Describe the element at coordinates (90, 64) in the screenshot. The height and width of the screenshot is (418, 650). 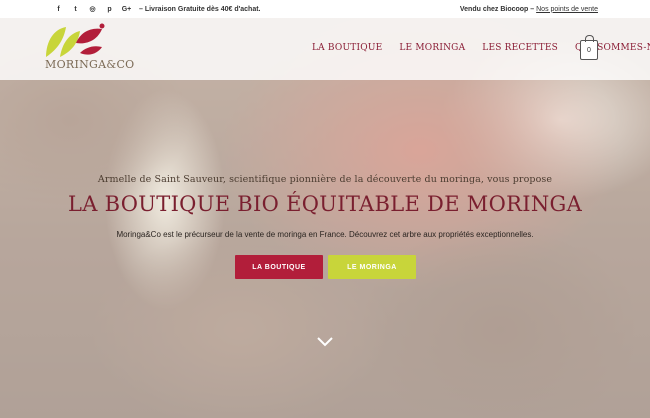
I see `logo-text: MORINGA&CO` at that location.